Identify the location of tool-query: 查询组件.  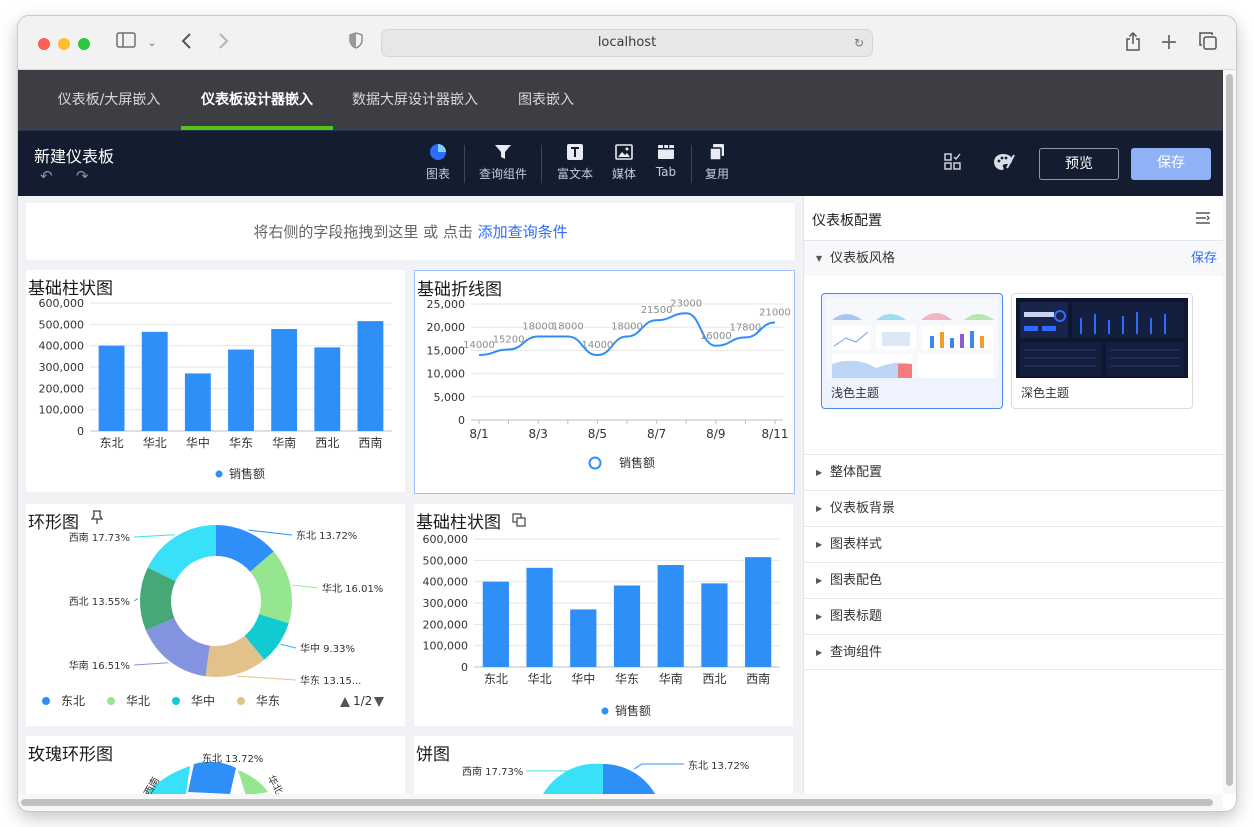
(503, 162).